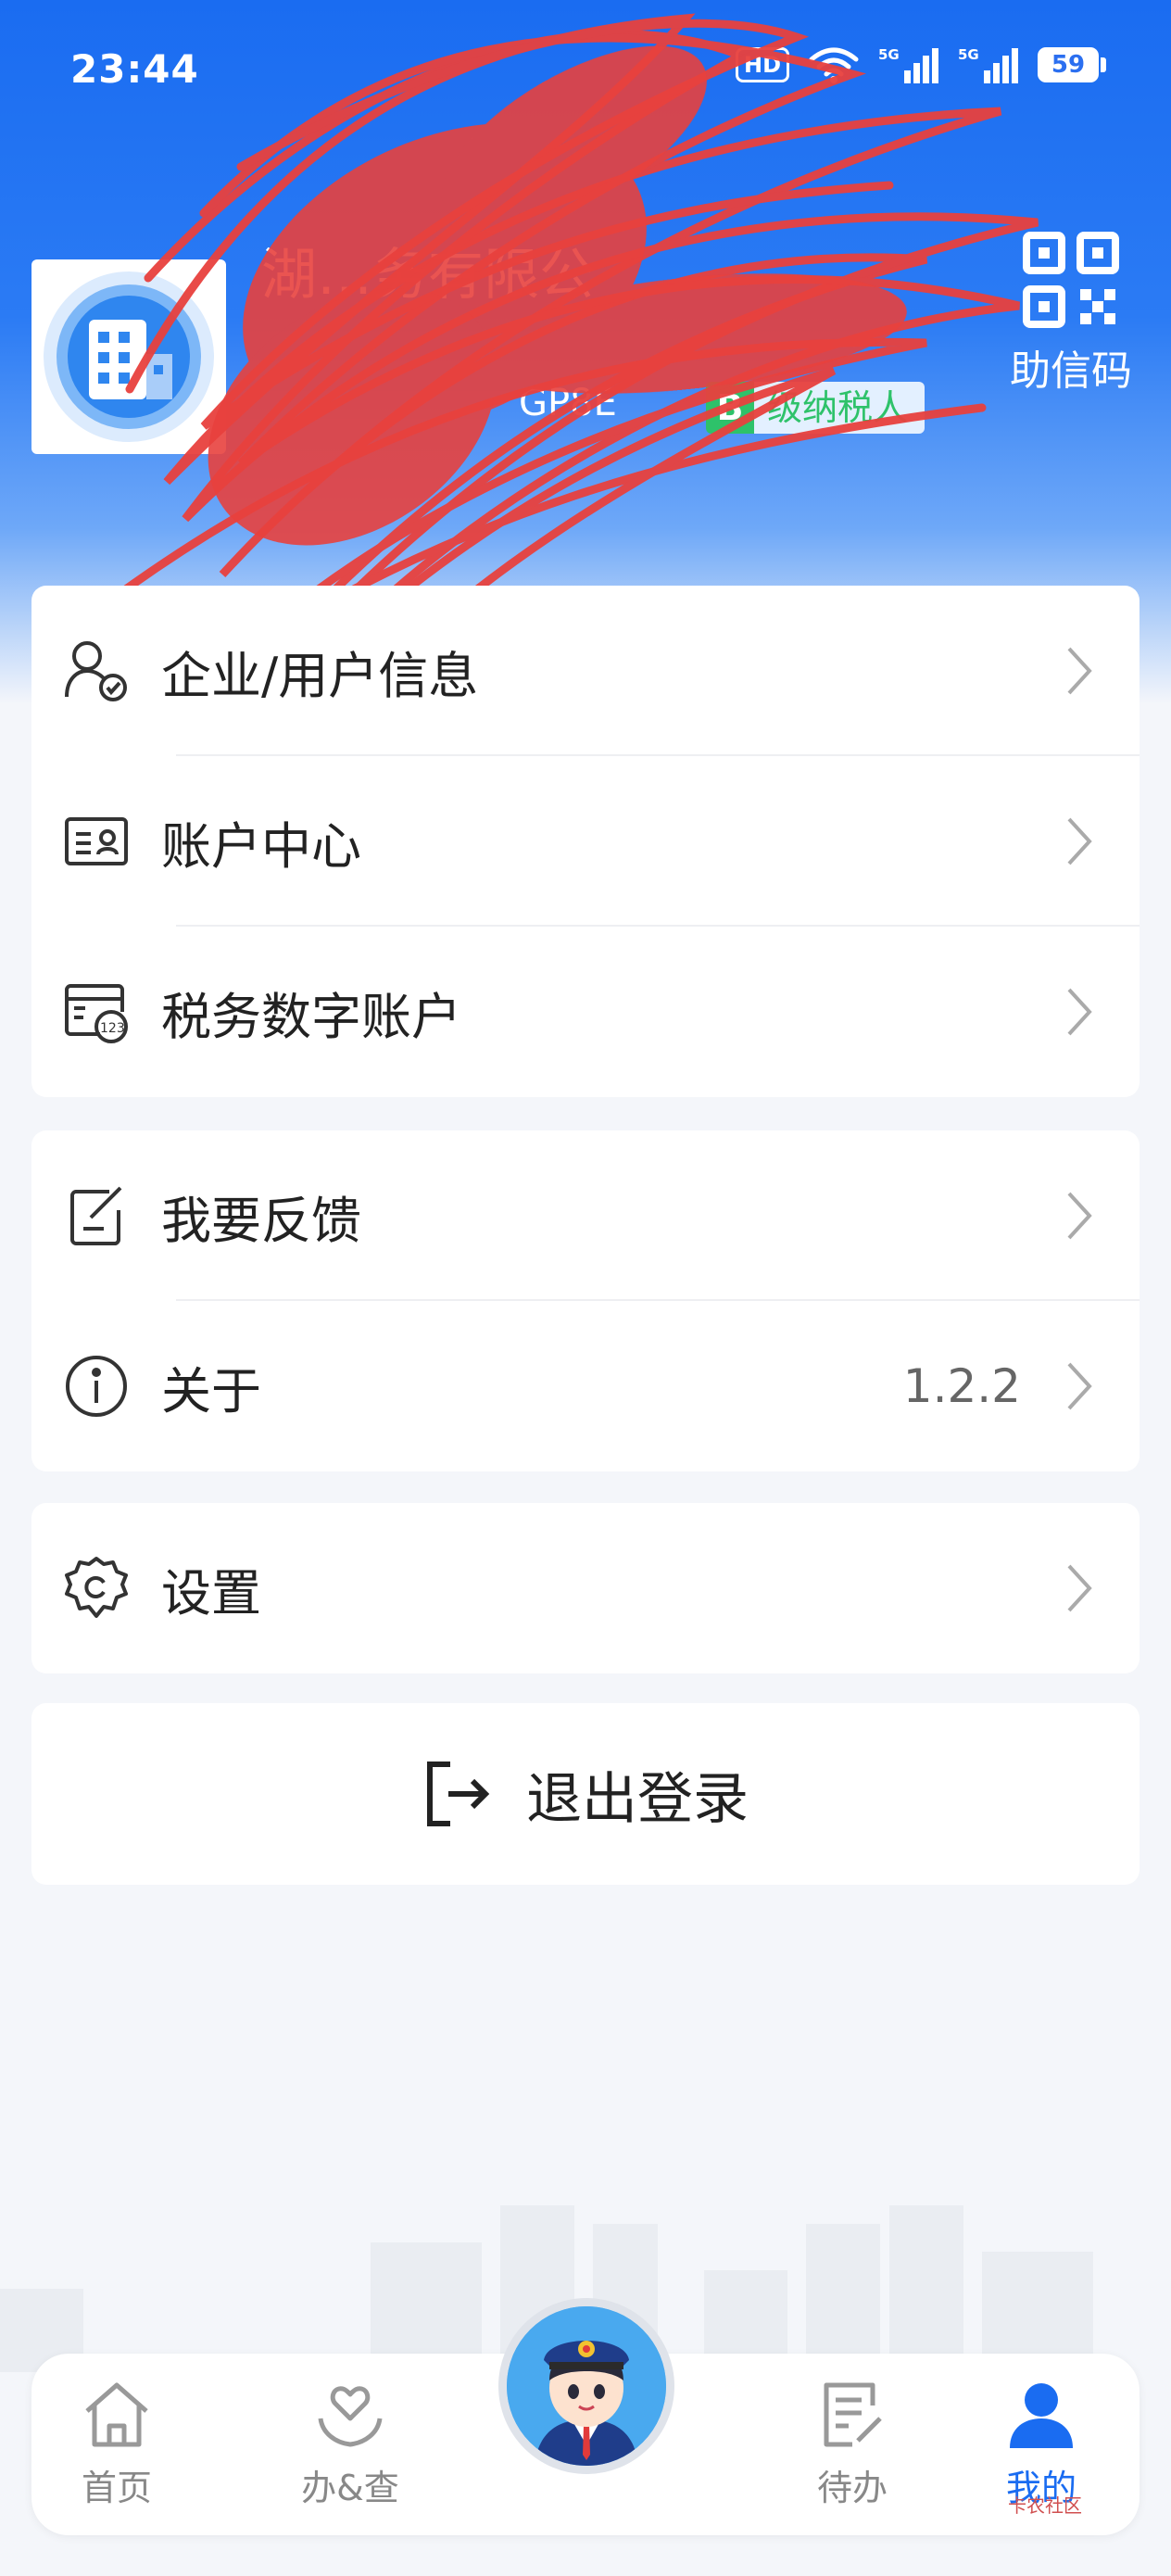 This screenshot has width=1171, height=2576. Describe the element at coordinates (428, 276) in the screenshot. I see `company-name: 湖…务有限公` at that location.